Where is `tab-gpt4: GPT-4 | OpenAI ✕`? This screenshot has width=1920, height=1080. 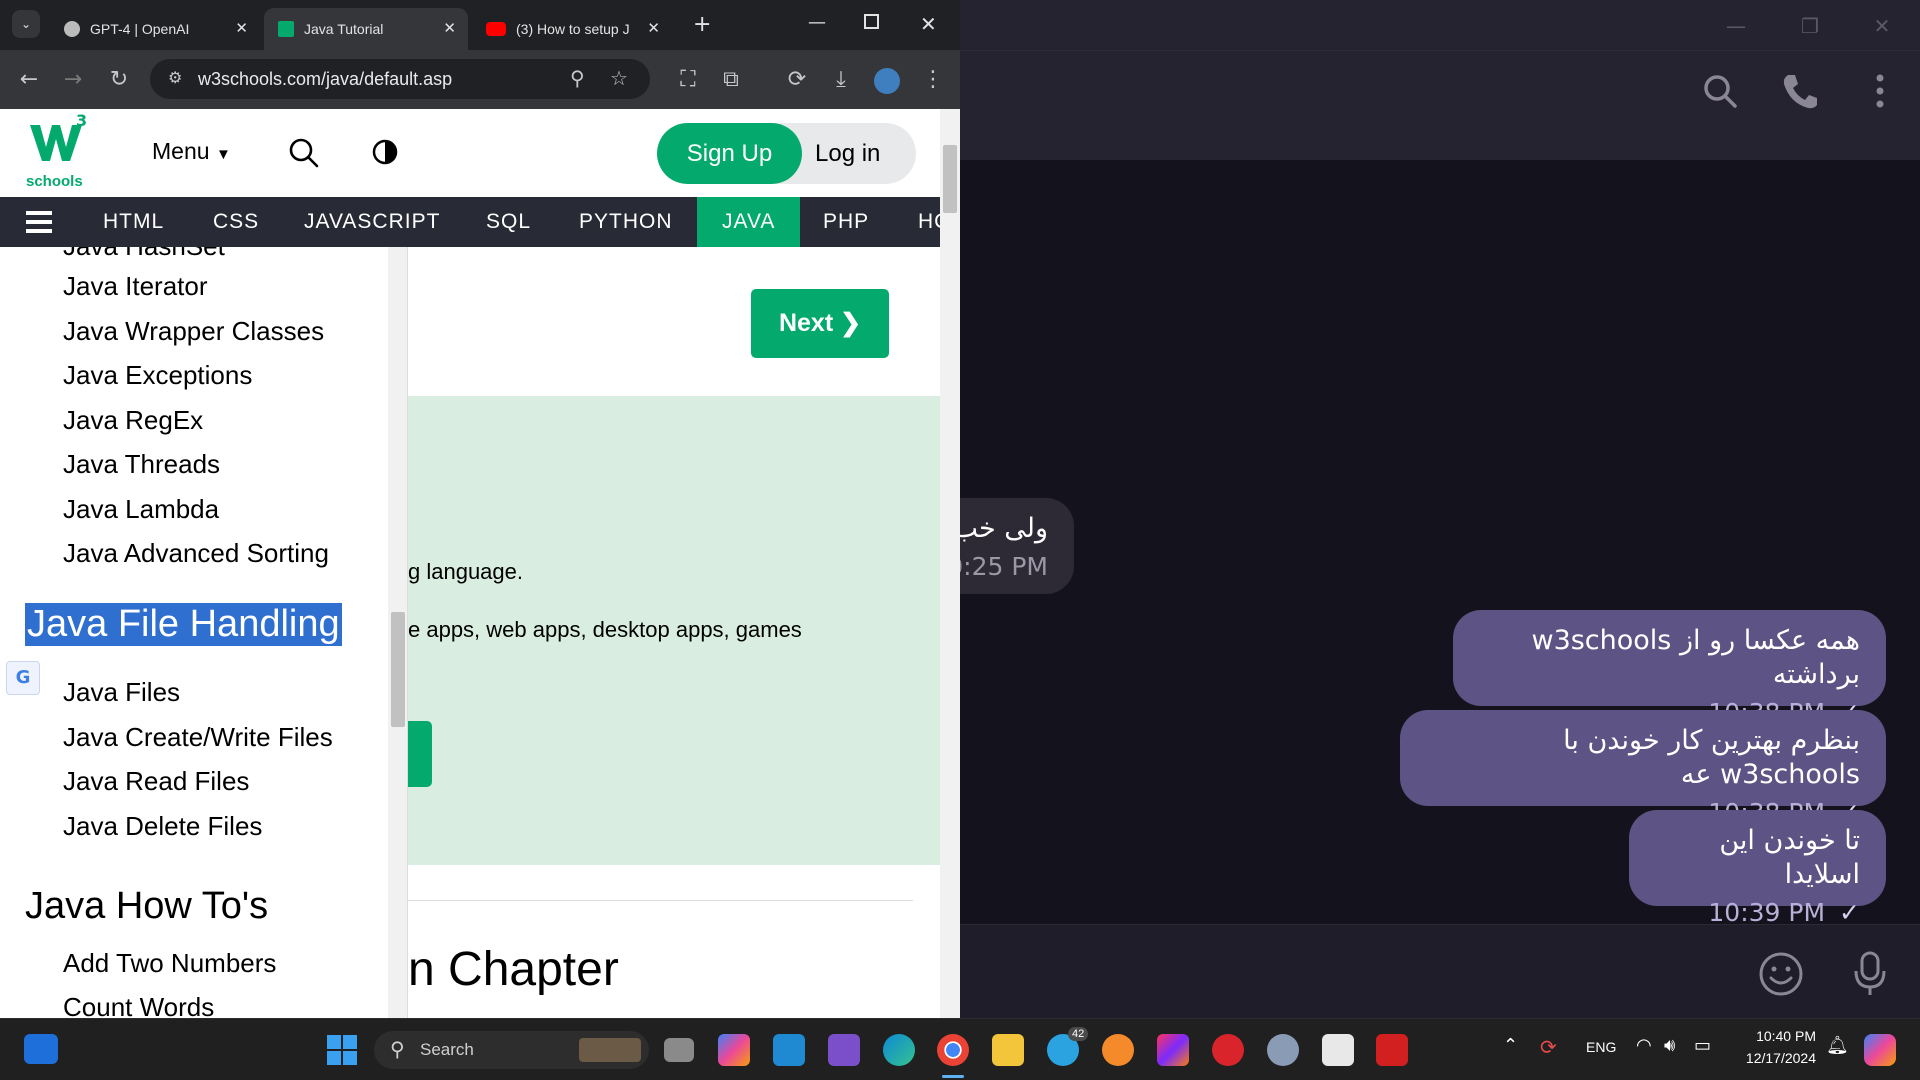
tab-gpt4: GPT-4 | OpenAI ✕ is located at coordinates (155, 29).